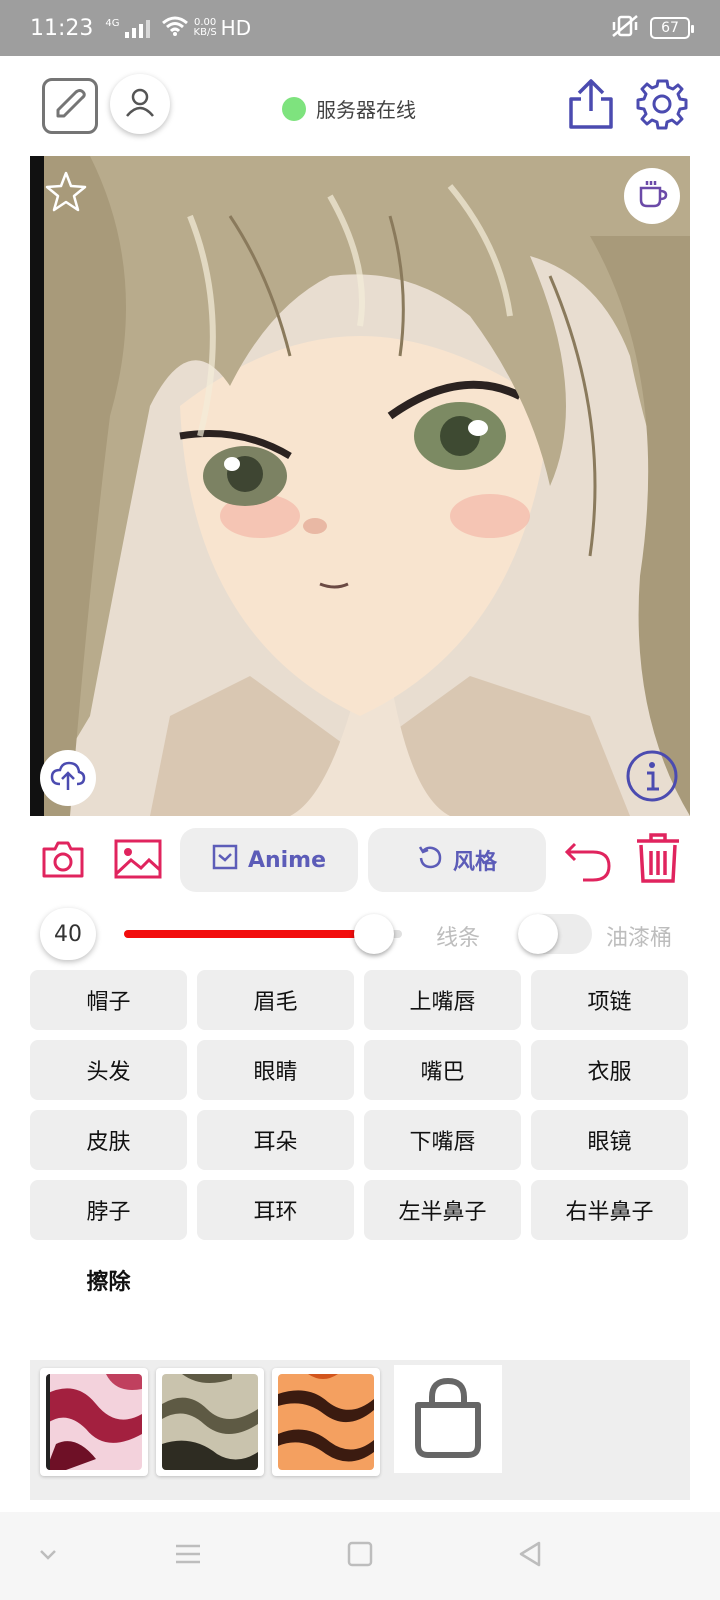 This screenshot has width=720, height=1600. I want to click on status-time: 11:23, so click(62, 28).